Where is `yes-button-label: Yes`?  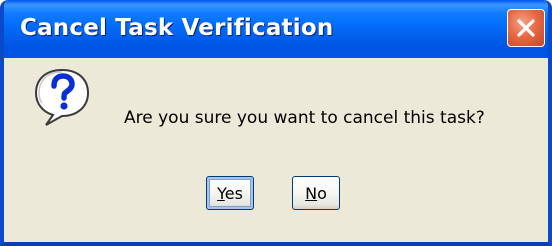 yes-button-label: Yes is located at coordinates (230, 193).